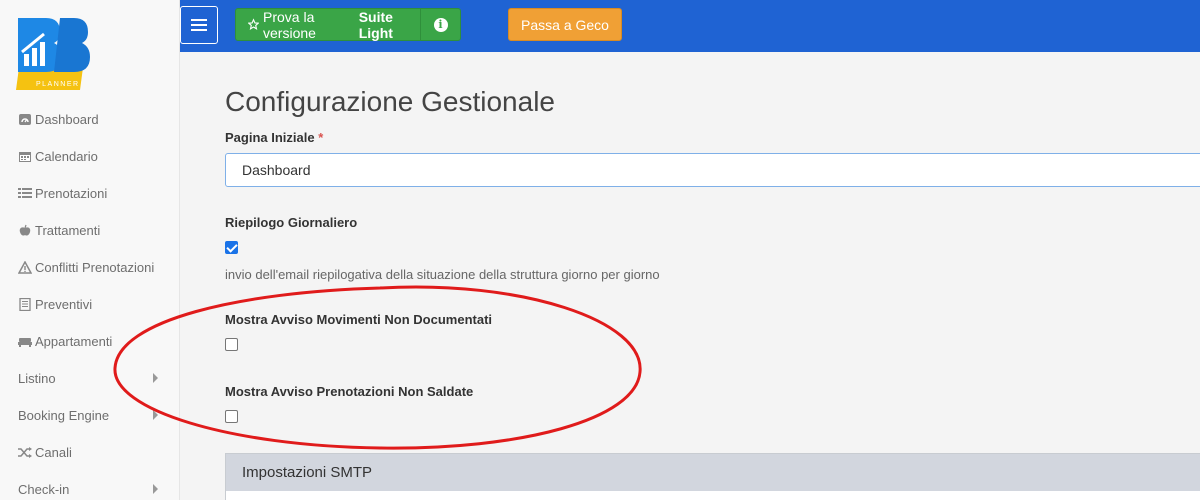  I want to click on movimenti-non-documentati-checkbox, so click(231, 344).